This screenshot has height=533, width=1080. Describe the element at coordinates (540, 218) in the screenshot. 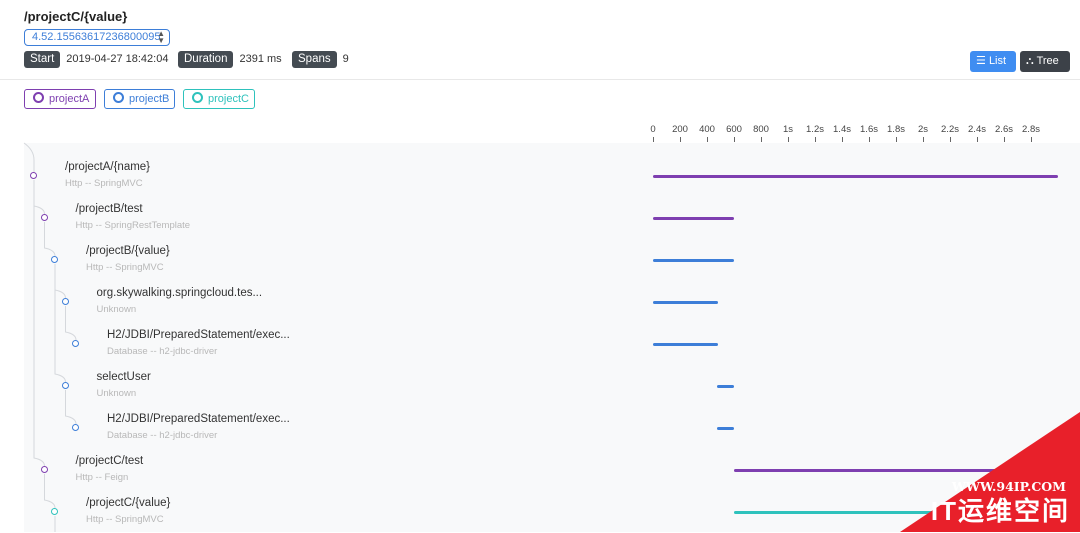

I see `span-row: /projectB/test Http -- SpringRestTemplate` at that location.